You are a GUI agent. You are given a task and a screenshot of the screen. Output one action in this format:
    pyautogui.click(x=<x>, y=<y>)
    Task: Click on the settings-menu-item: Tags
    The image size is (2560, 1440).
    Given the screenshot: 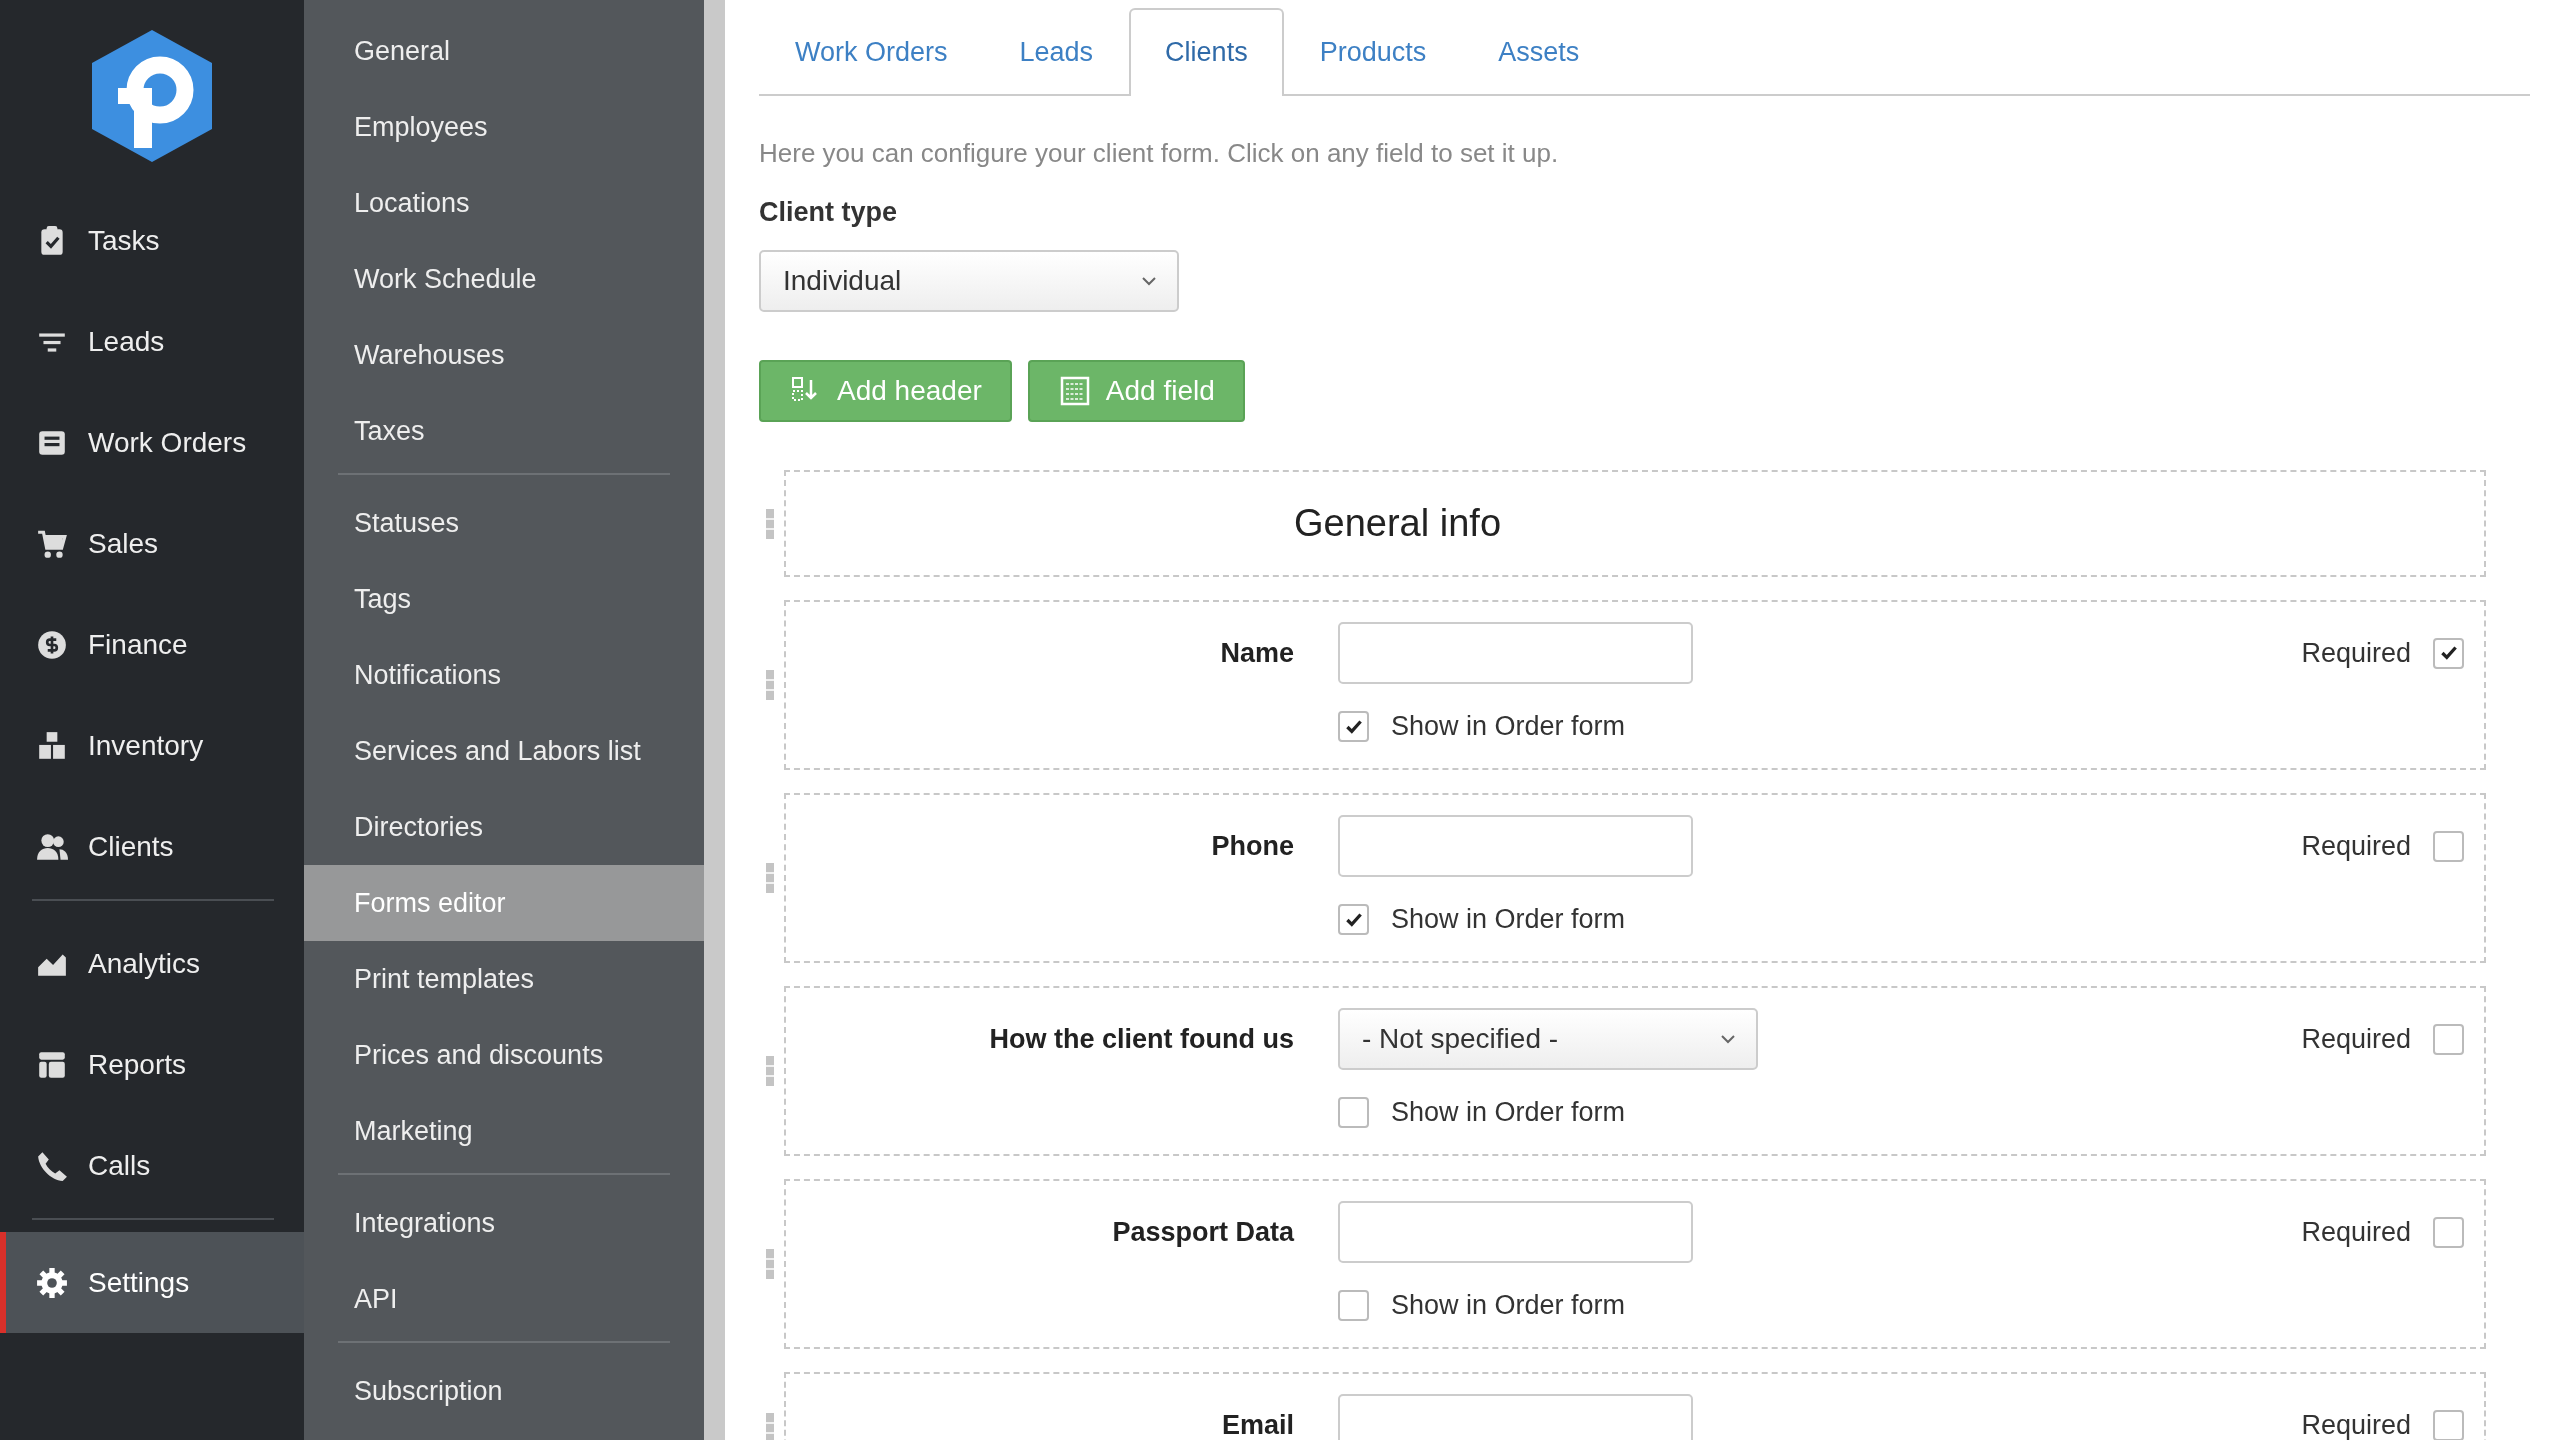 What is the action you would take?
    pyautogui.click(x=504, y=599)
    